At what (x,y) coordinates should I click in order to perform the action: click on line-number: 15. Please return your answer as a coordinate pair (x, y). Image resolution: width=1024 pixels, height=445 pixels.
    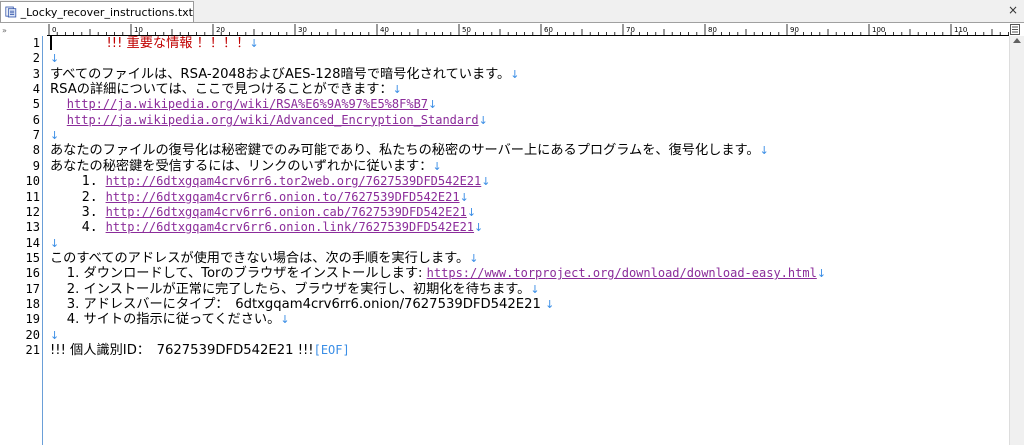
    Looking at the image, I should click on (32, 257).